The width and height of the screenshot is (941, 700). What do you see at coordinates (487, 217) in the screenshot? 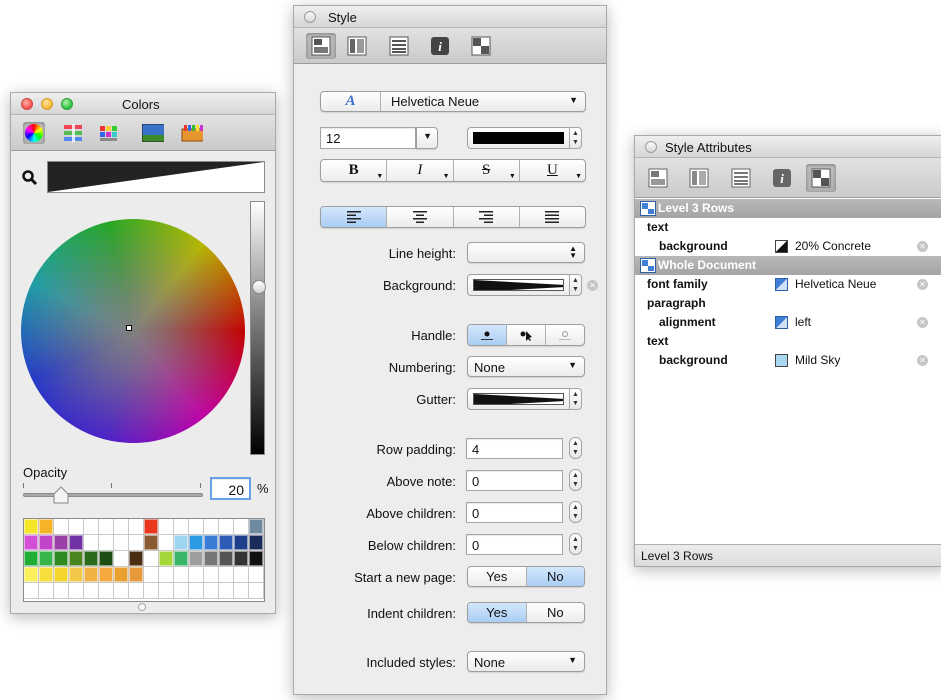
I see `align-right-button` at bounding box center [487, 217].